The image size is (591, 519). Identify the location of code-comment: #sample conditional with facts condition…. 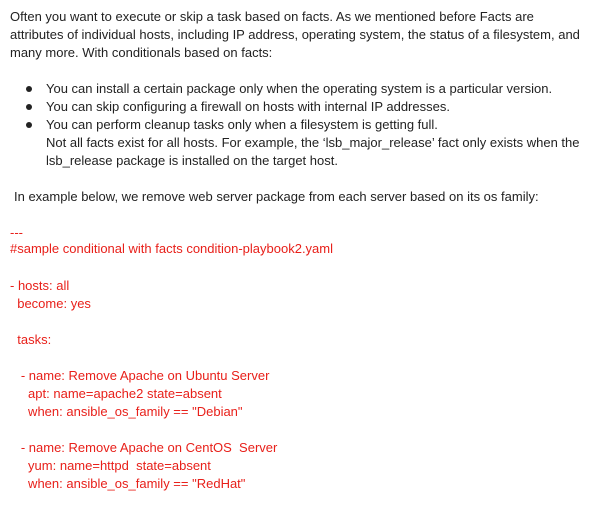
(172, 248).